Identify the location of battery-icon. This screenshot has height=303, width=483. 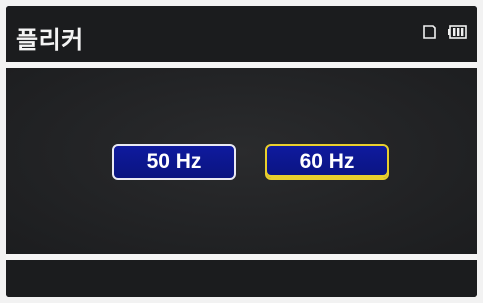
(457, 32).